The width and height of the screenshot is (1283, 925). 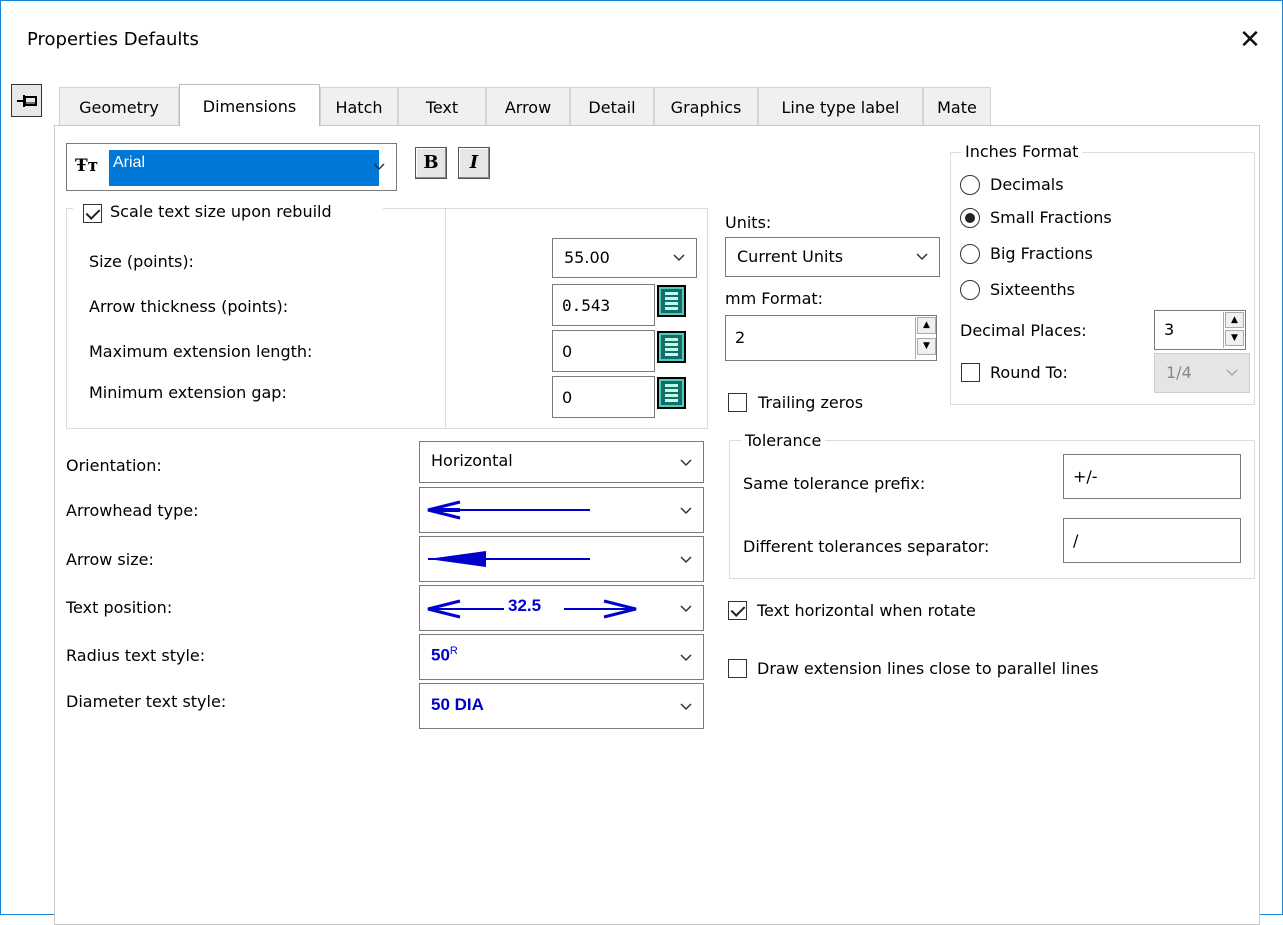 I want to click on window-title: Properties Defaults, so click(x=113, y=39).